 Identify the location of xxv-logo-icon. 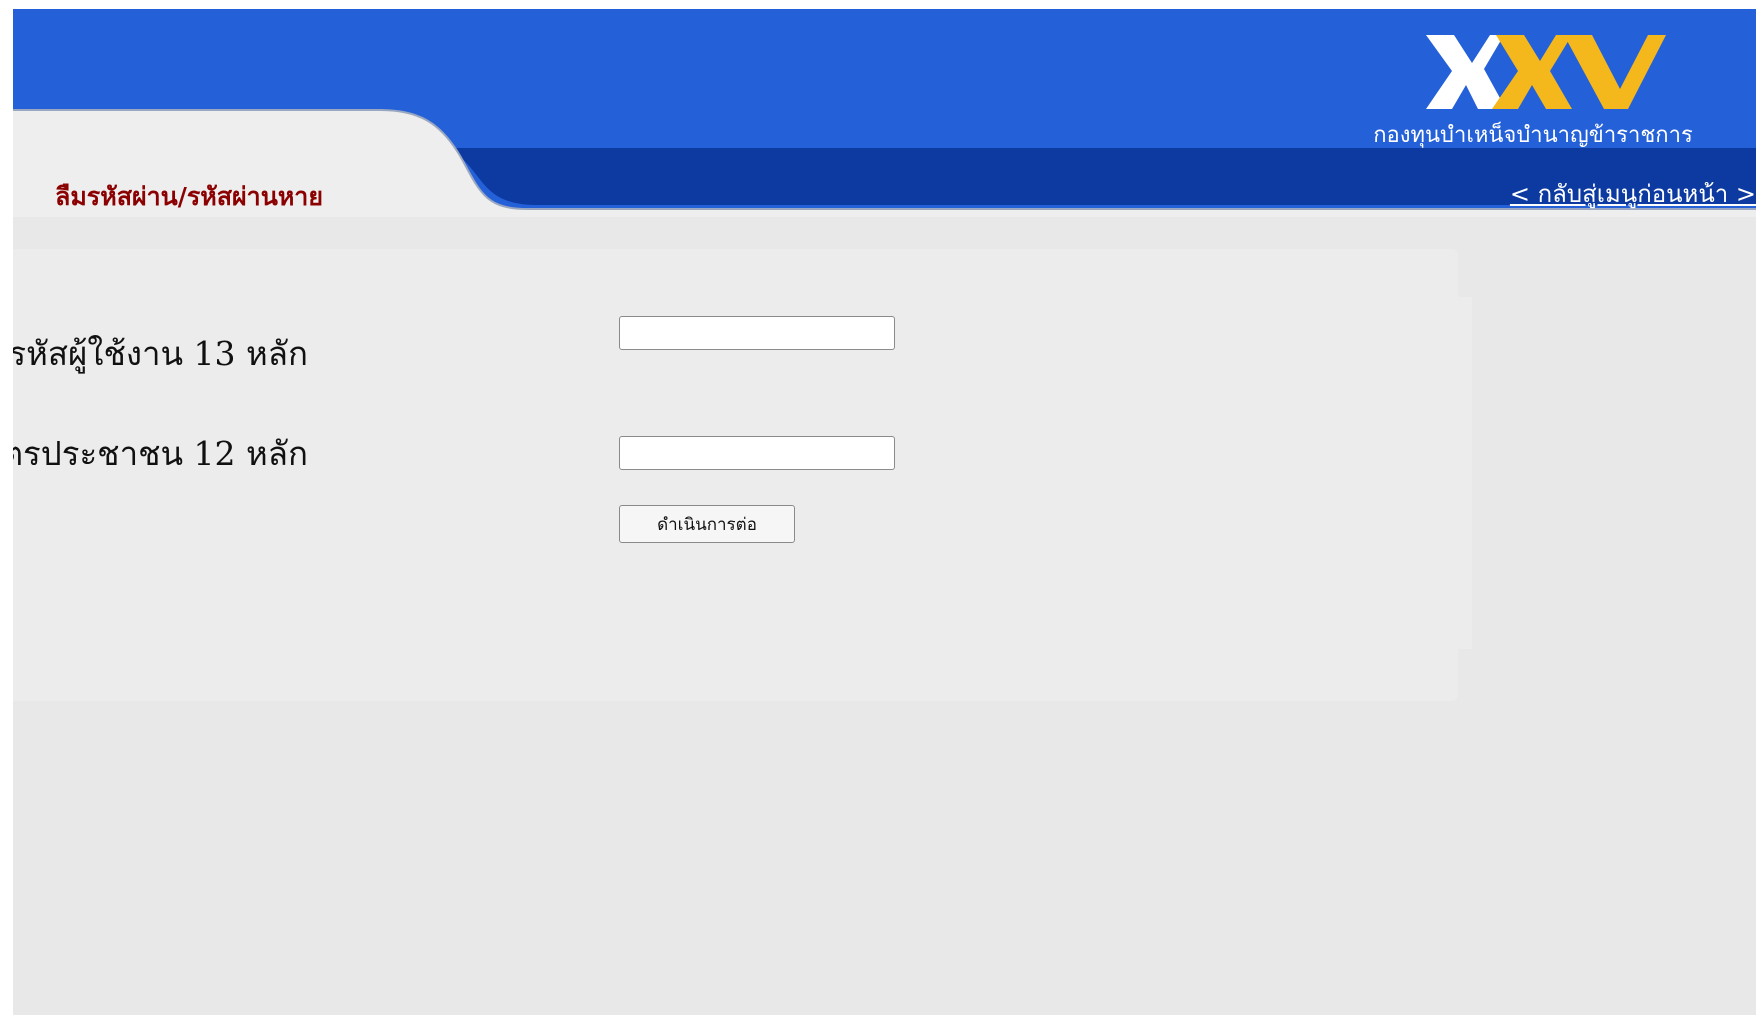
(1546, 72).